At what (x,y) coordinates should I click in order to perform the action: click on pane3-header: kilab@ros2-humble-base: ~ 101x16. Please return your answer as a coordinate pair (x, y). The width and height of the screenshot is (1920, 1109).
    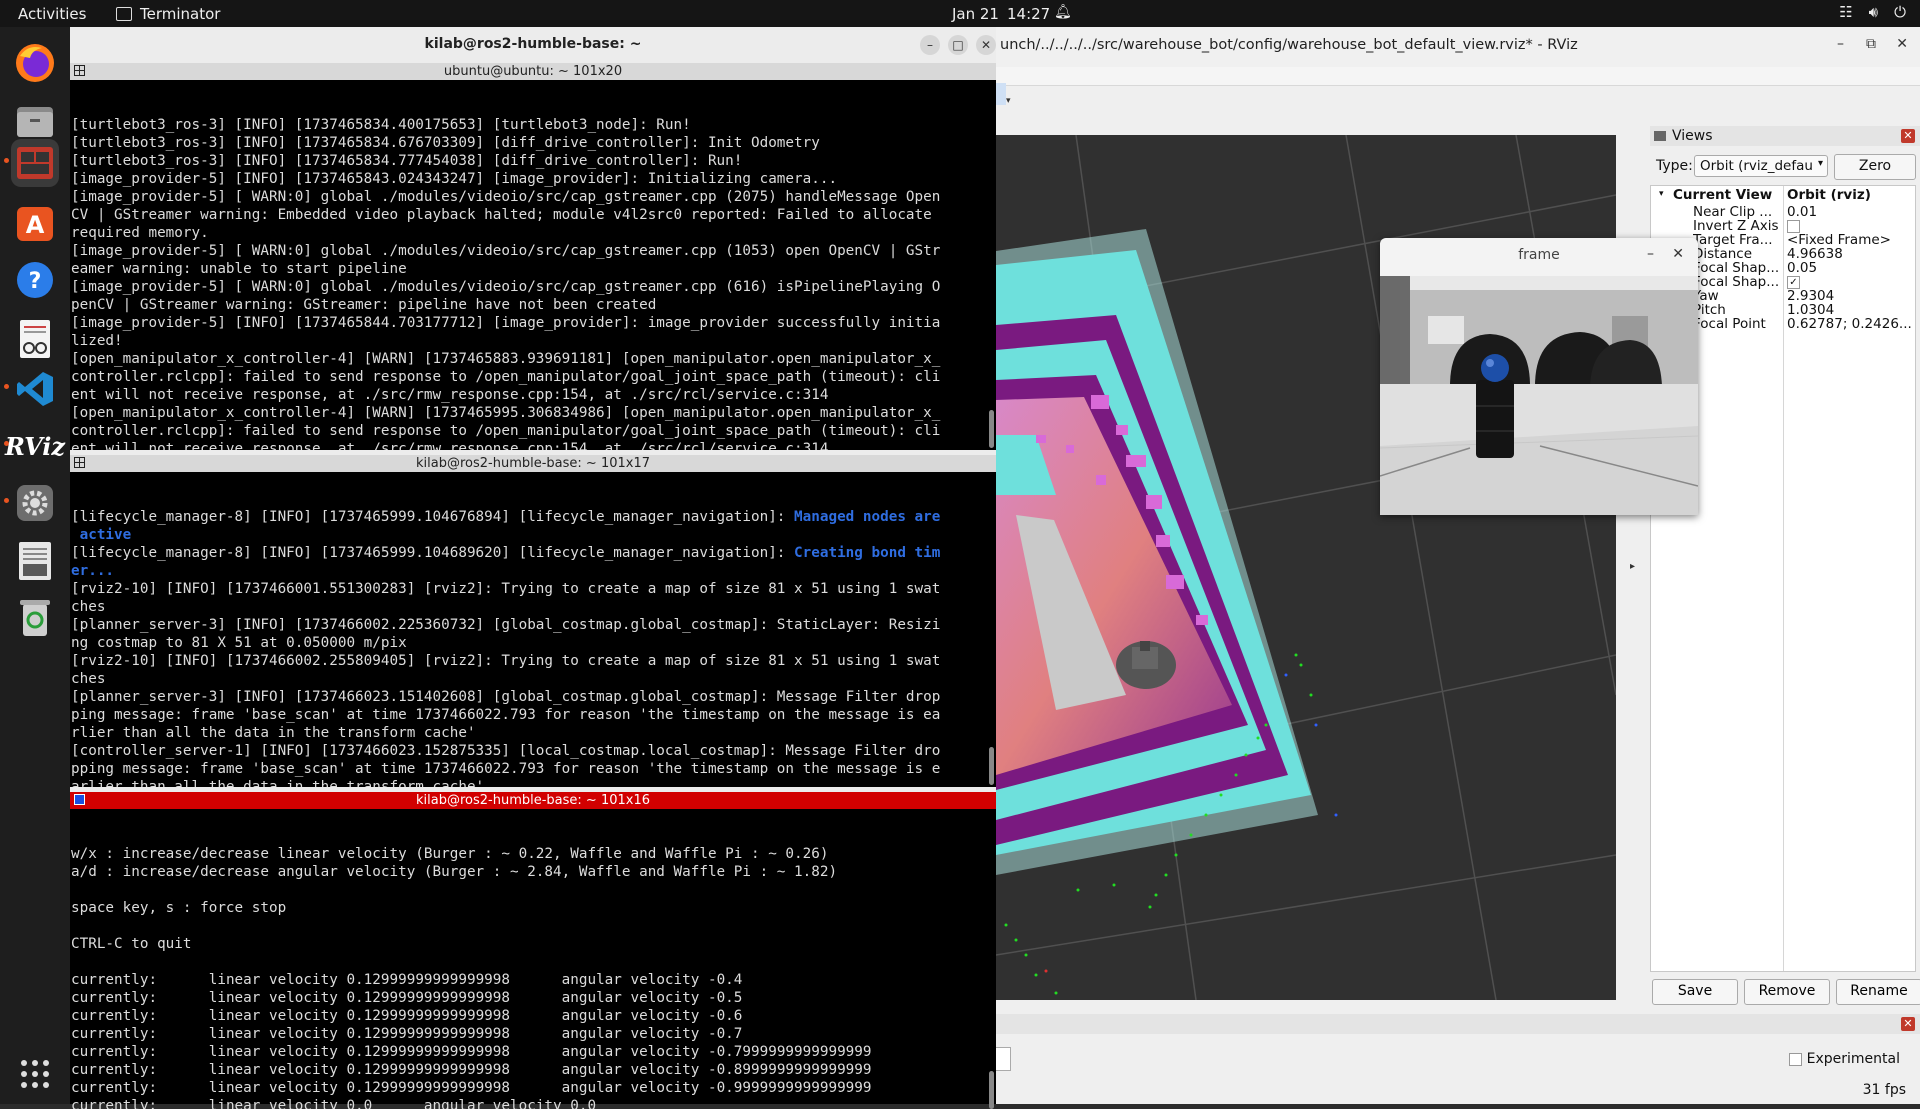
    Looking at the image, I should click on (533, 800).